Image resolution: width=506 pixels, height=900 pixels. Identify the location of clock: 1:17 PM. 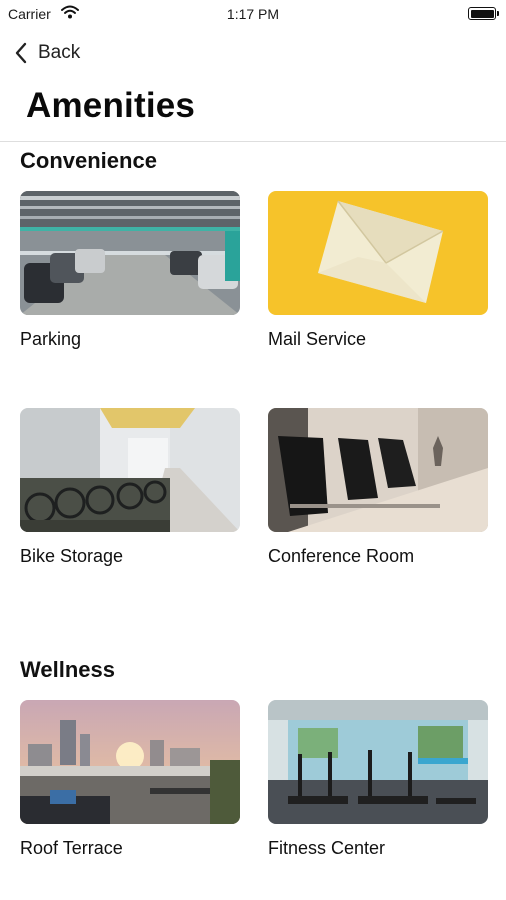
(253, 14).